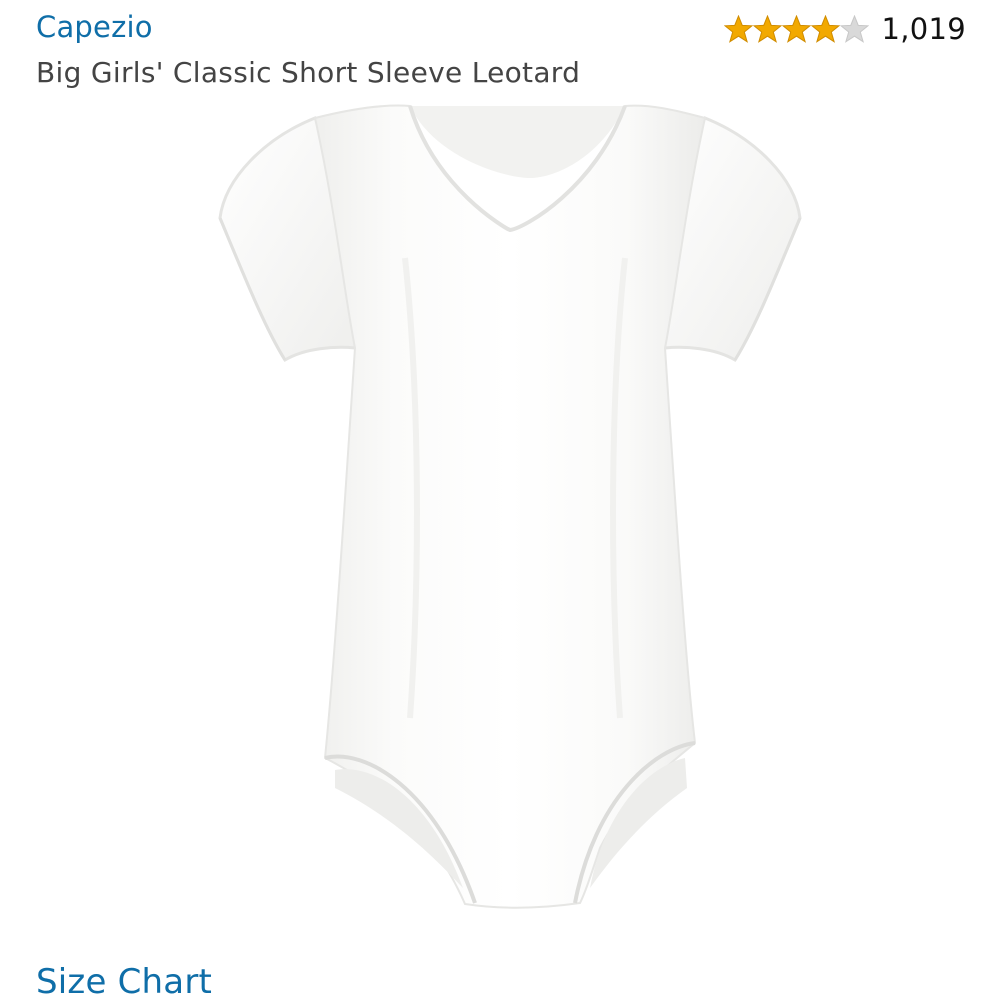 The width and height of the screenshot is (1000, 1000). Describe the element at coordinates (855, 29) in the screenshot. I see `star-empty-icon` at that location.